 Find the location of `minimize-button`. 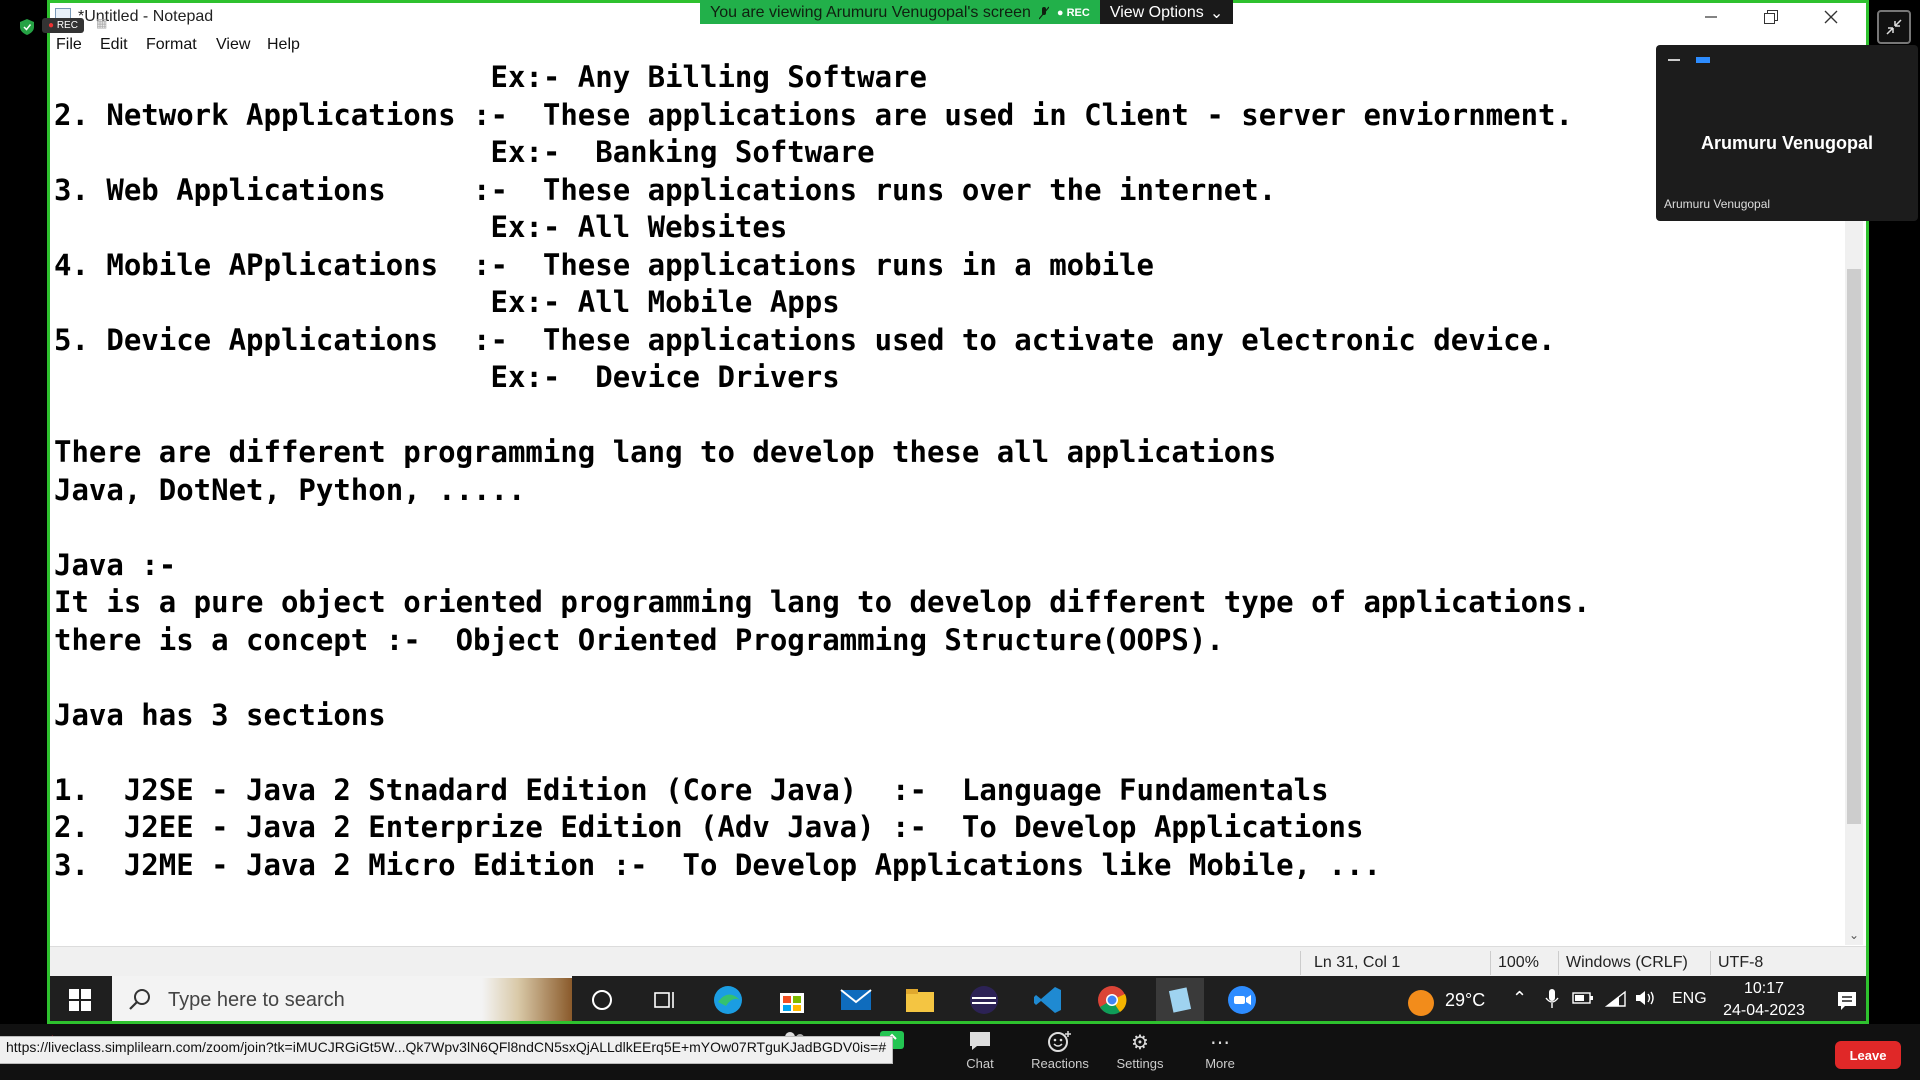

minimize-button is located at coordinates (1711, 17).